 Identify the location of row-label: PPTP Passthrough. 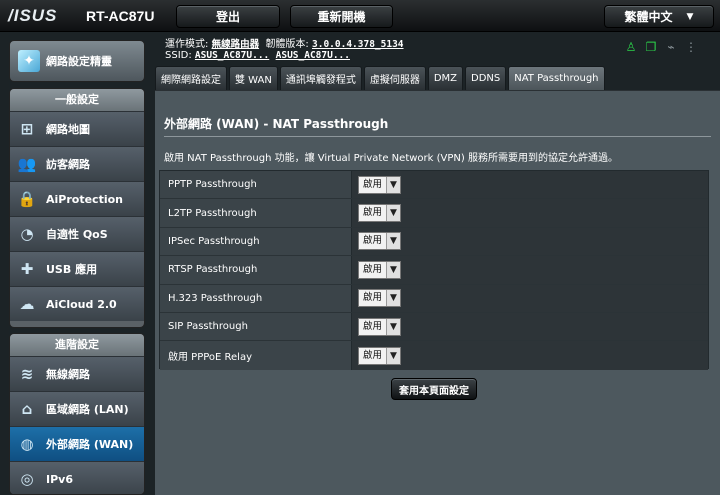
(256, 185).